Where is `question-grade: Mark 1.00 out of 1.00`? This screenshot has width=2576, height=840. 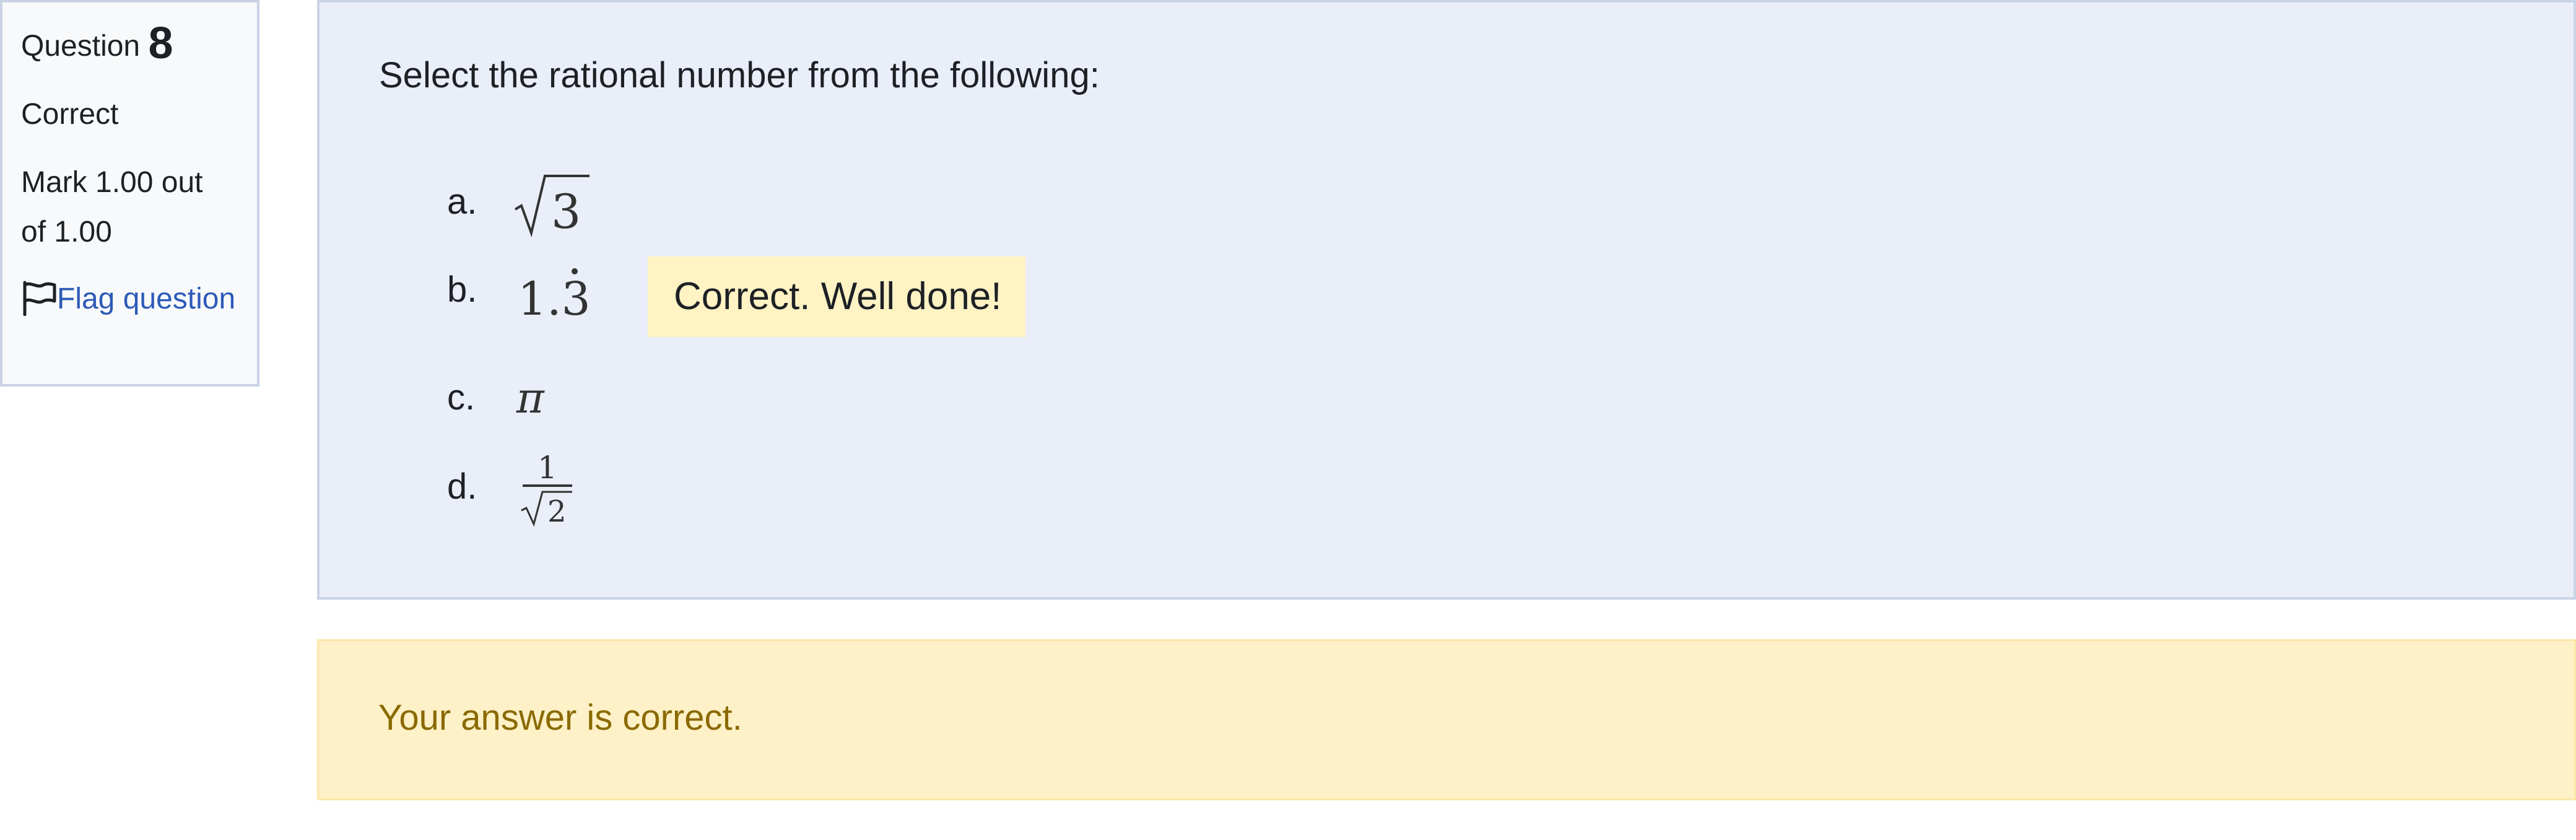
question-grade: Mark 1.00 out of 1.00 is located at coordinates (112, 207).